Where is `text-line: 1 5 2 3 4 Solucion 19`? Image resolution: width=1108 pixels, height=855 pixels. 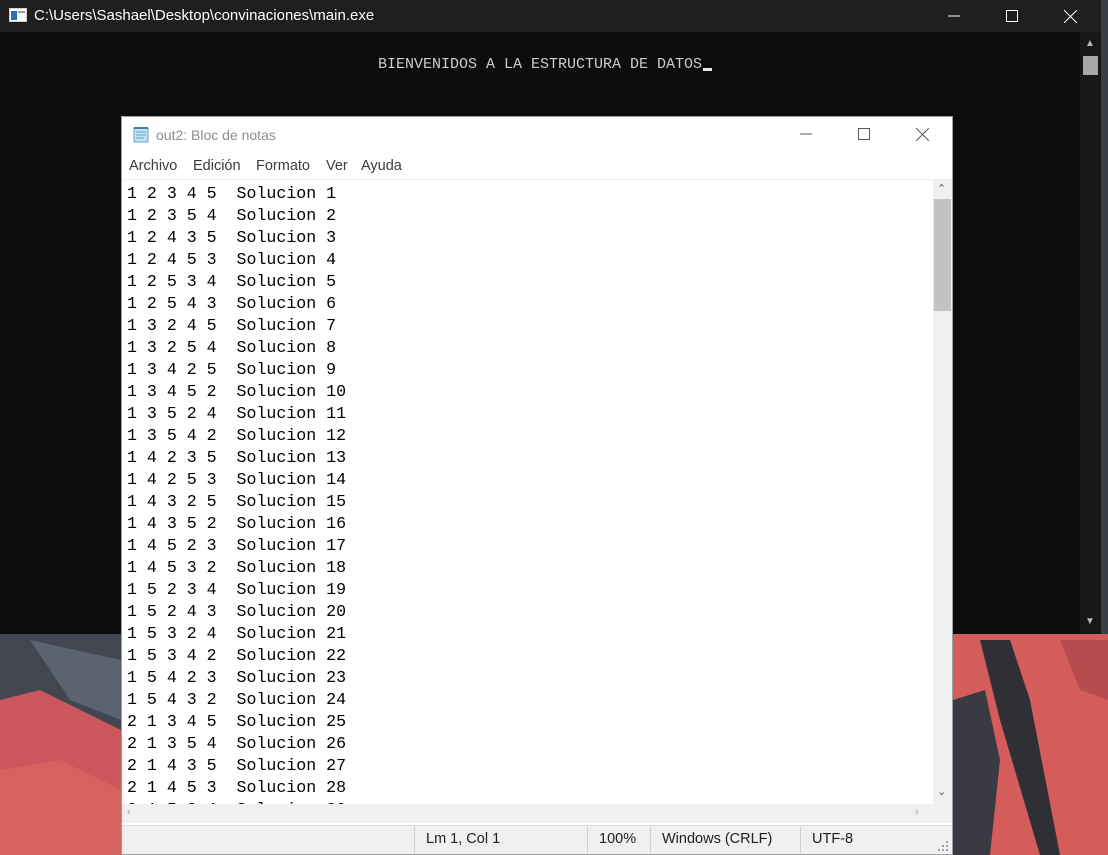 text-line: 1 5 2 3 4 Solucion 19 is located at coordinates (237, 589).